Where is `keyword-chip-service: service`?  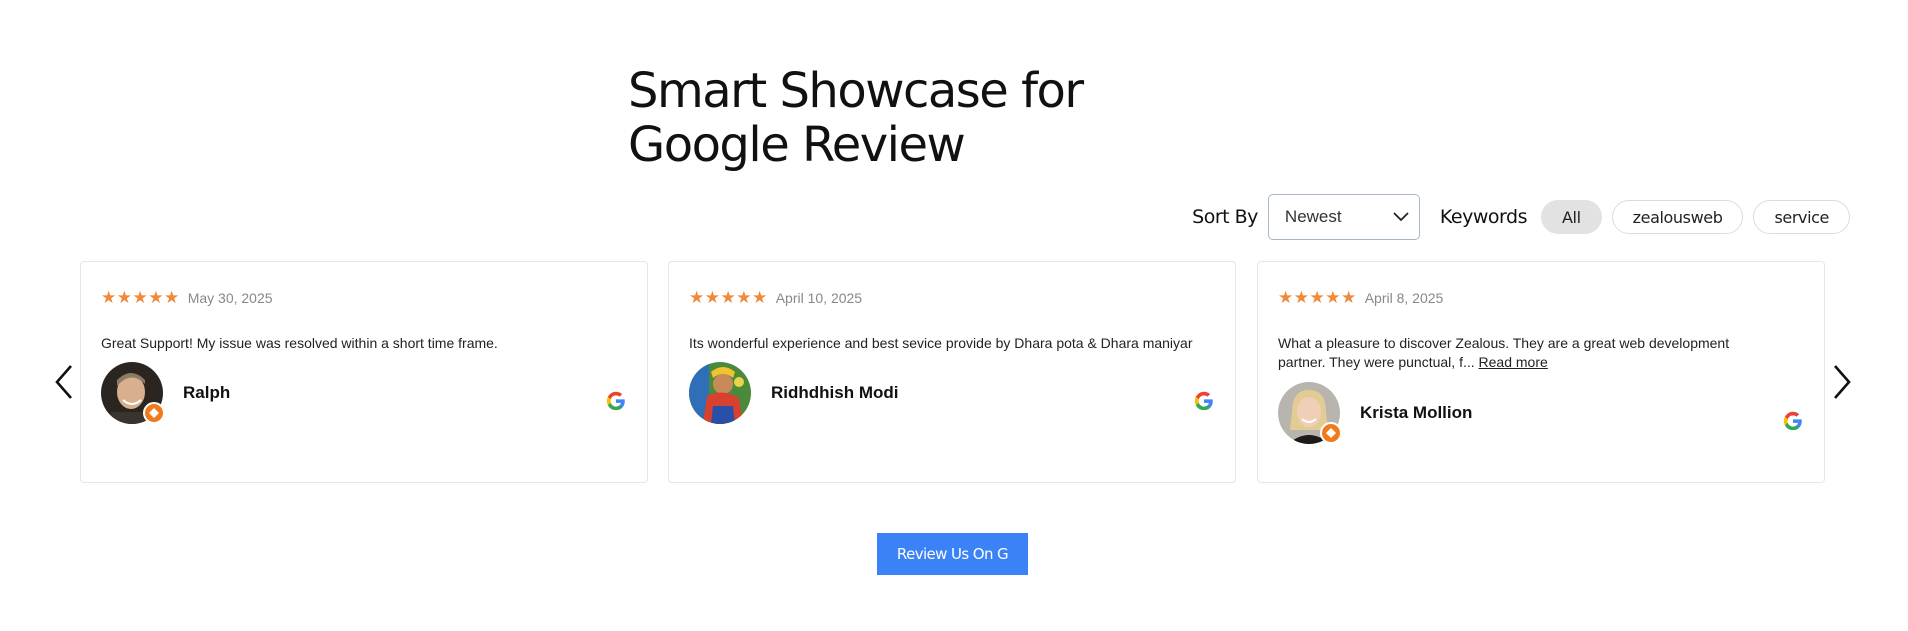
keyword-chip-service: service is located at coordinates (1801, 217).